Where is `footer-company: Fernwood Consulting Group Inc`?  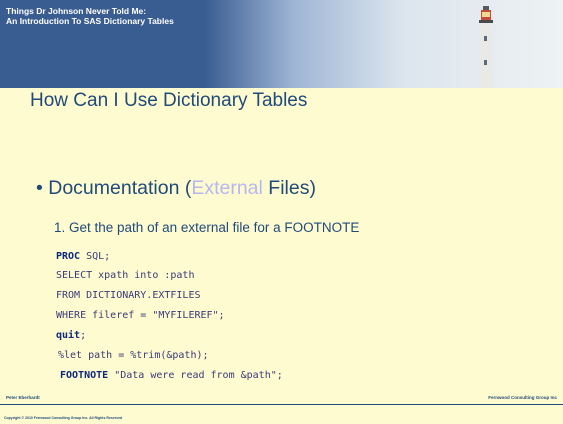 footer-company: Fernwood Consulting Group Inc is located at coordinates (522, 397).